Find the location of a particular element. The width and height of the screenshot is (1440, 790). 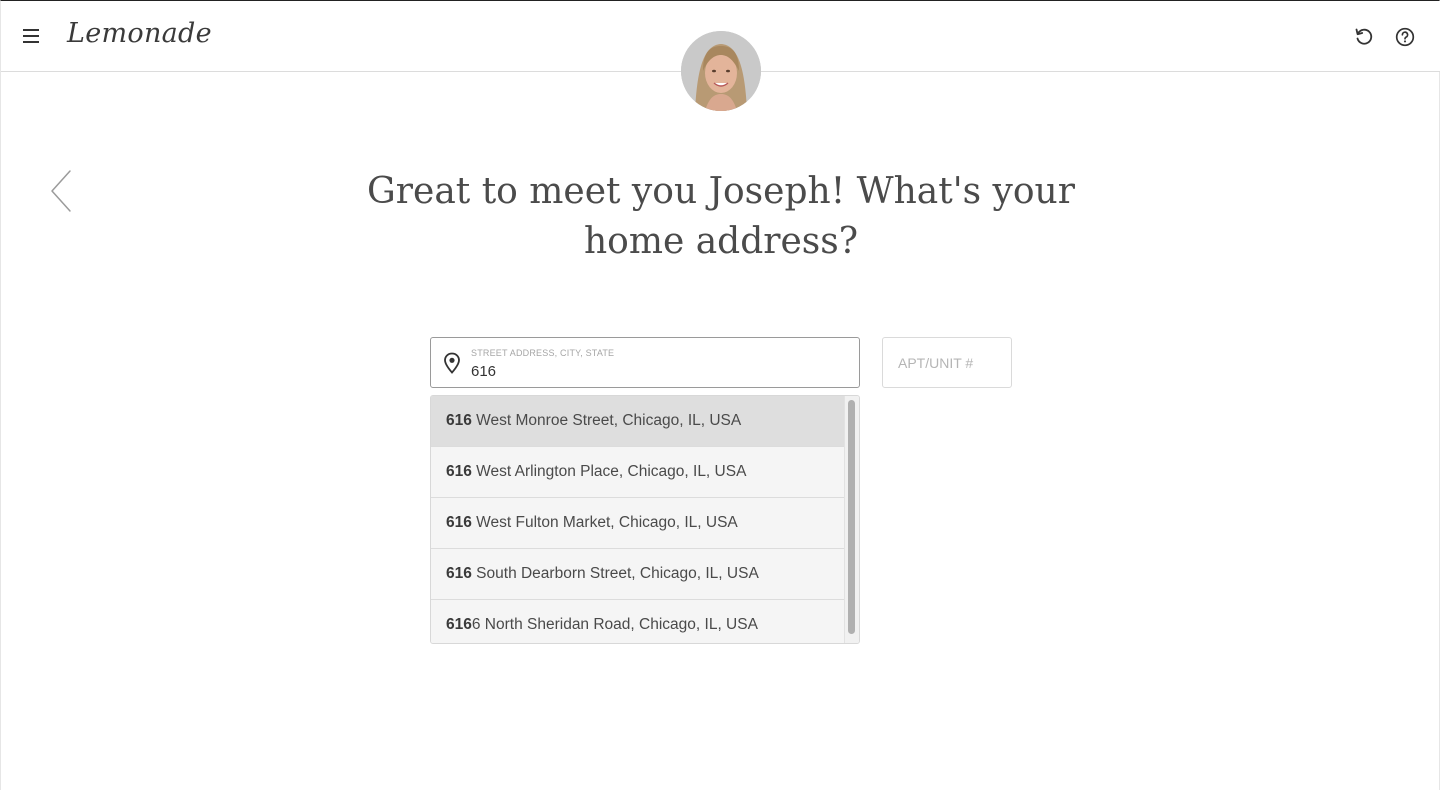

address-field-label: STREET ADDRESS, CITY, STATE is located at coordinates (543, 353).